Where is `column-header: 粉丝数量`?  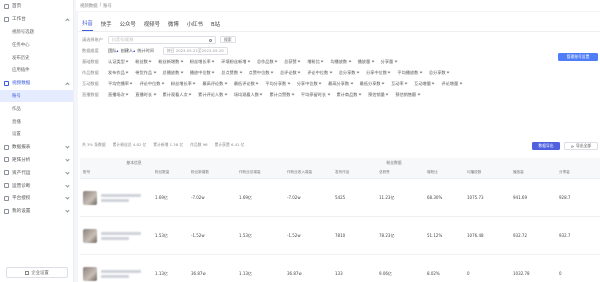 column-header: 粉丝数量 is located at coordinates (170, 172).